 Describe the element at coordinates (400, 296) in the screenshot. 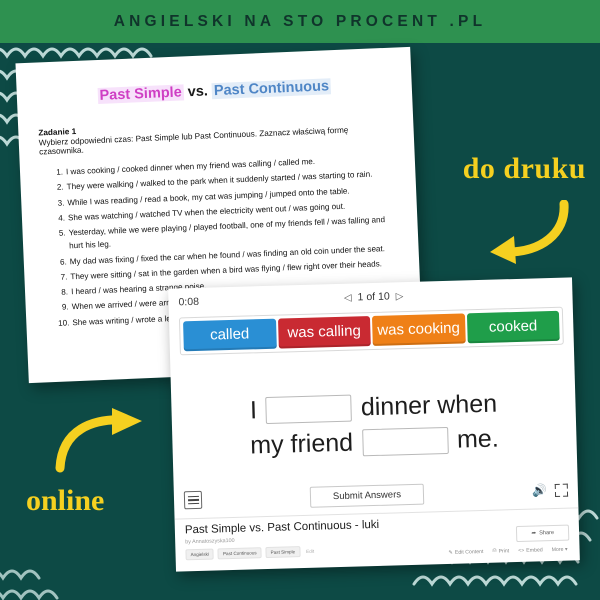

I see `next-question-icon: ▷` at that location.